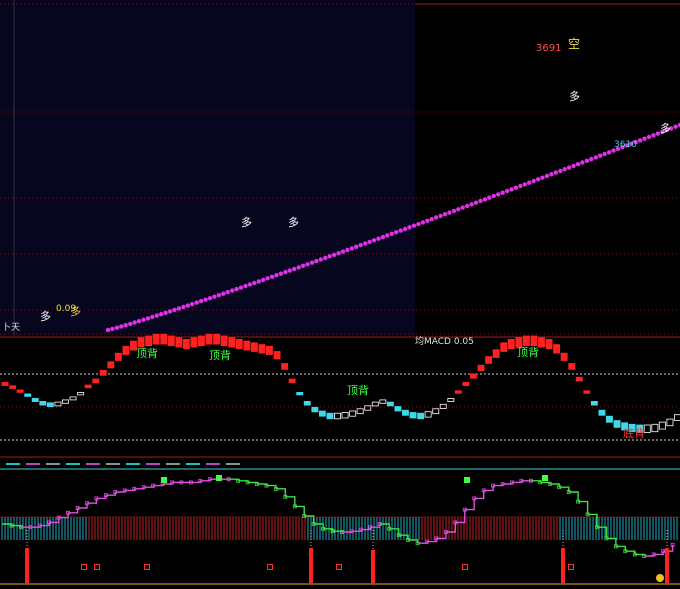 The width and height of the screenshot is (680, 589). I want to click on price-annotation-low: 3610, so click(625, 145).